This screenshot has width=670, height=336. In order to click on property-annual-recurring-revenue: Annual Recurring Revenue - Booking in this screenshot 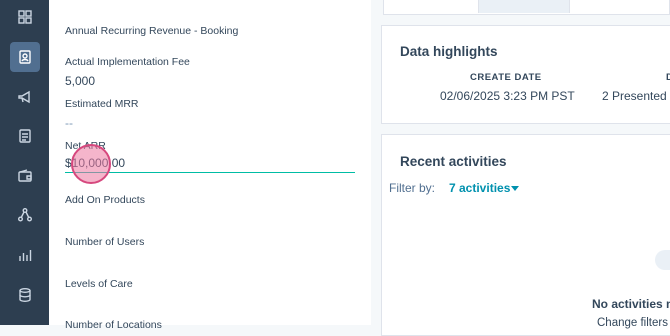, I will do `click(210, 31)`.